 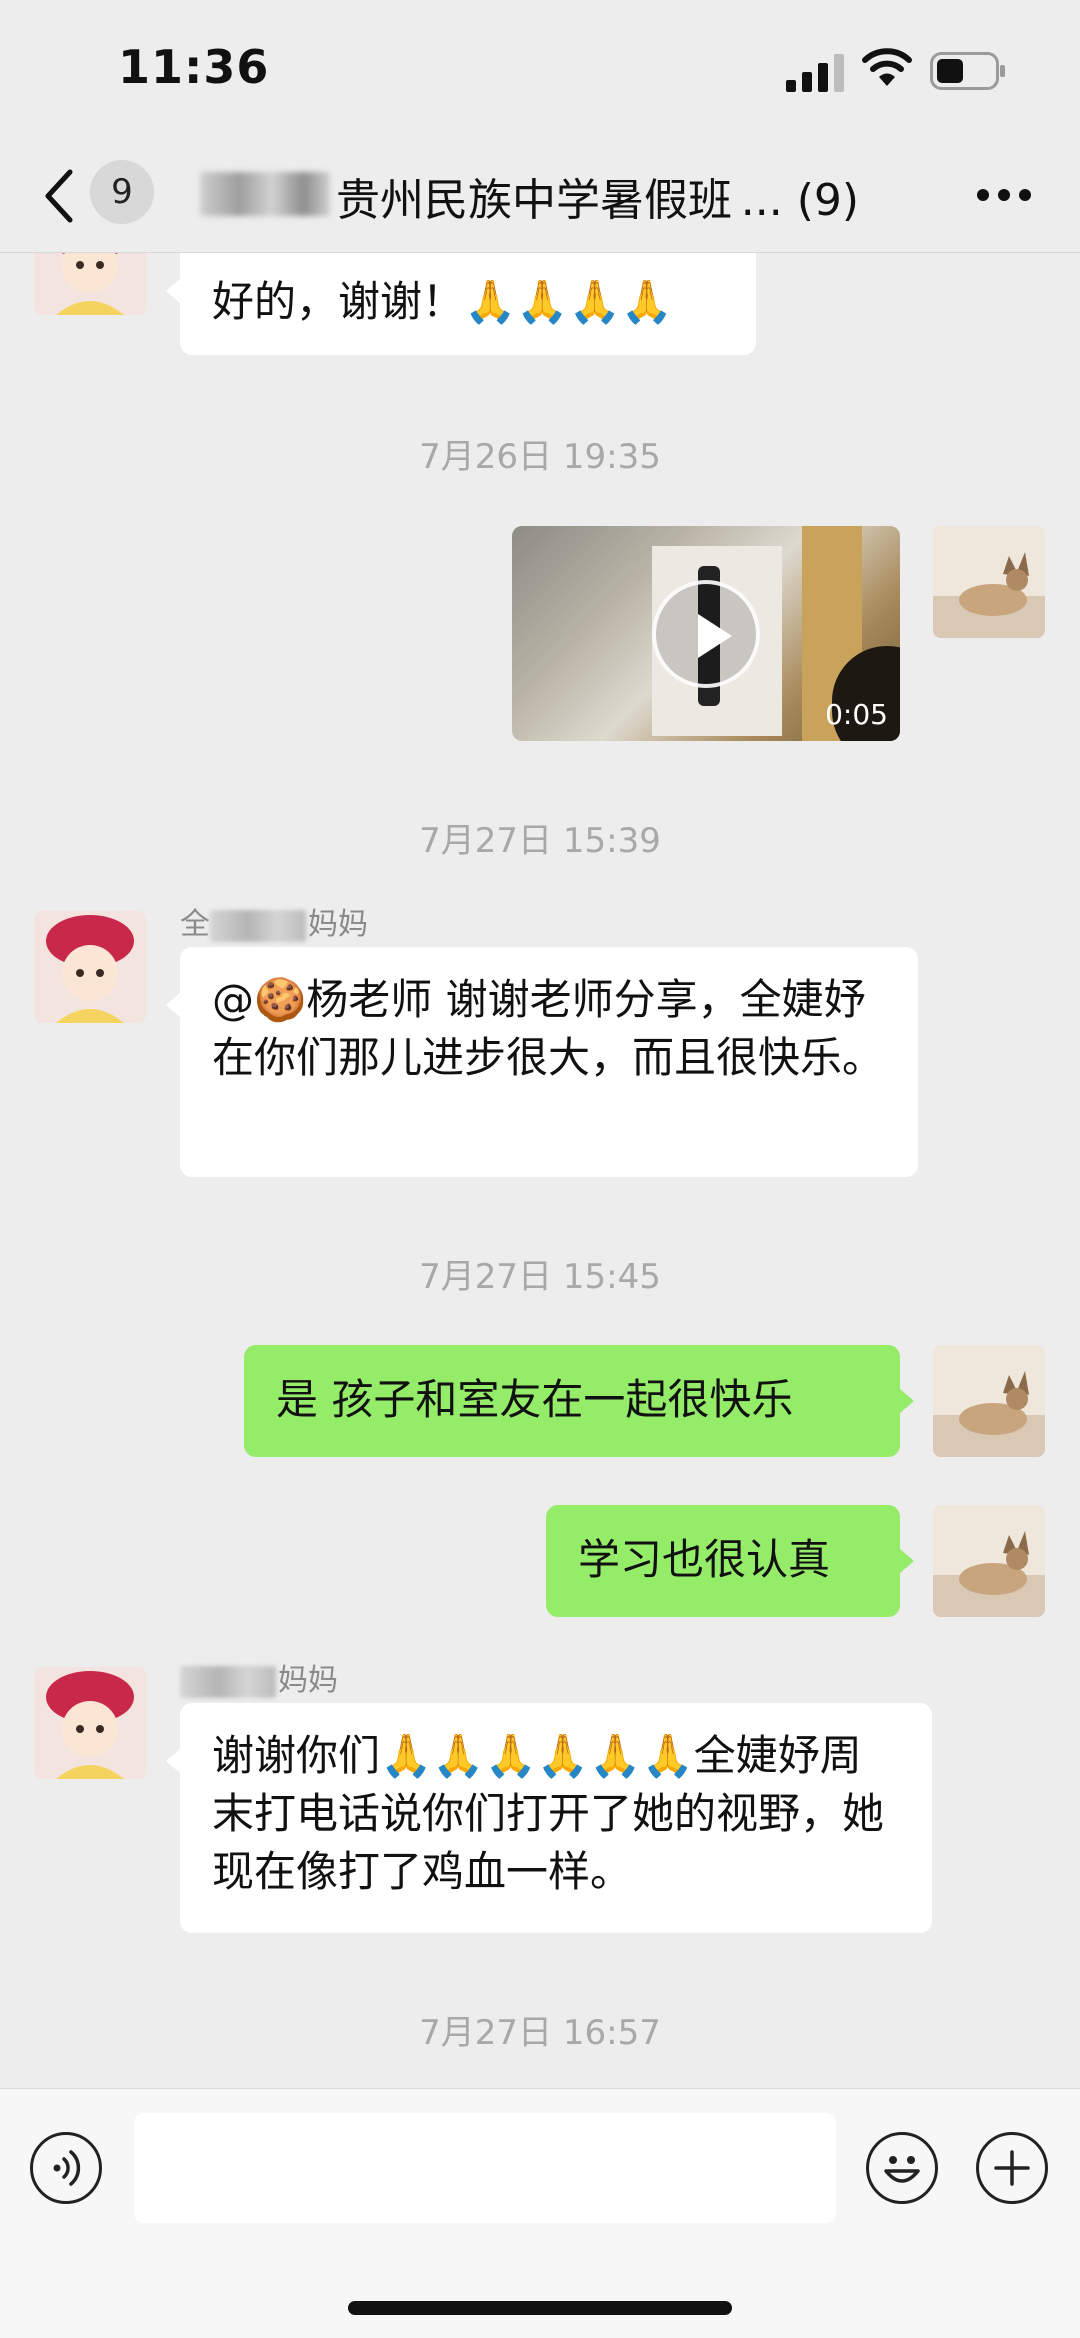 What do you see at coordinates (967, 71) in the screenshot?
I see `battery-icon` at bounding box center [967, 71].